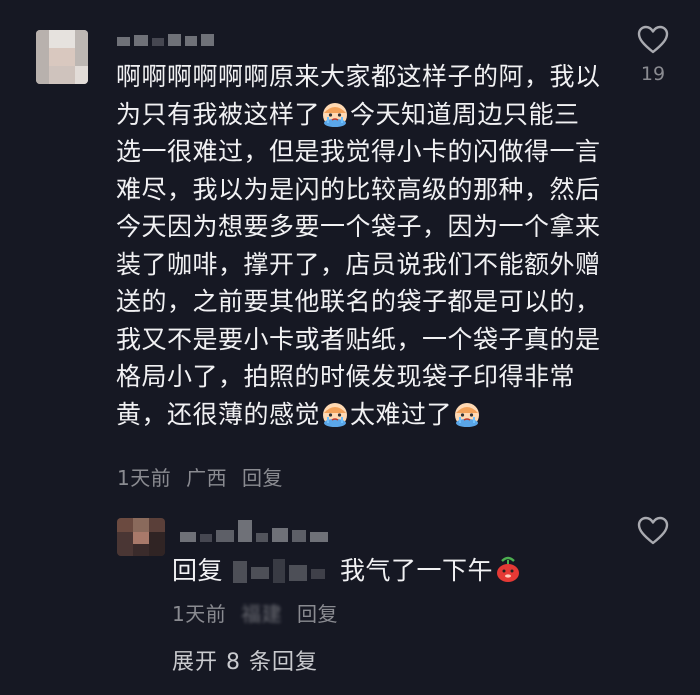  I want to click on avatar, so click(62, 57).